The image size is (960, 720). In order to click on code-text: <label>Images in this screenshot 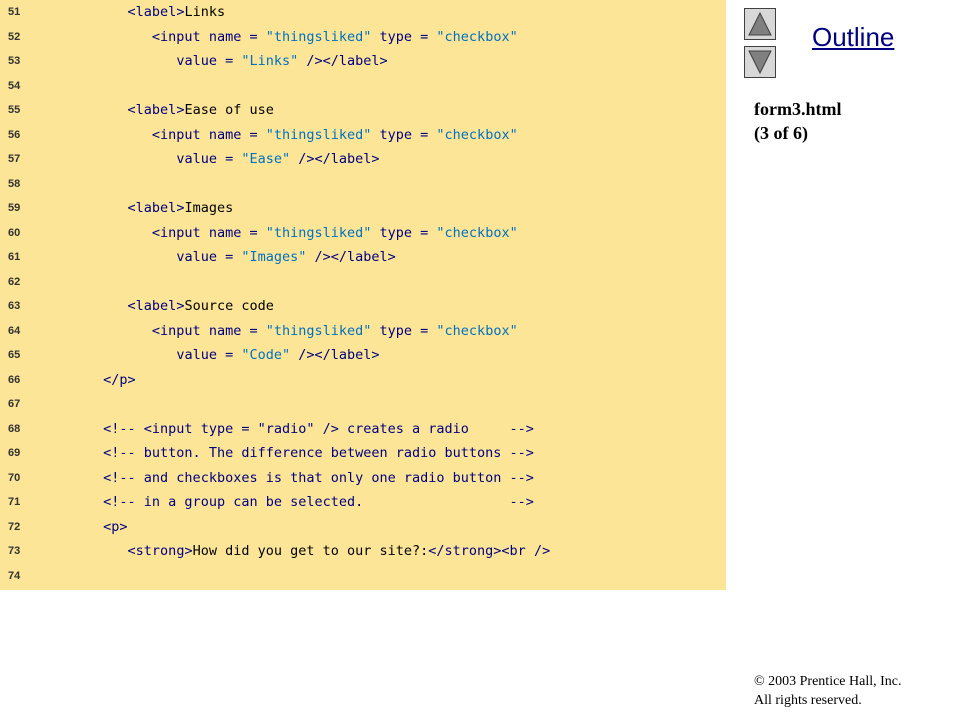, I will do `click(132, 208)`.